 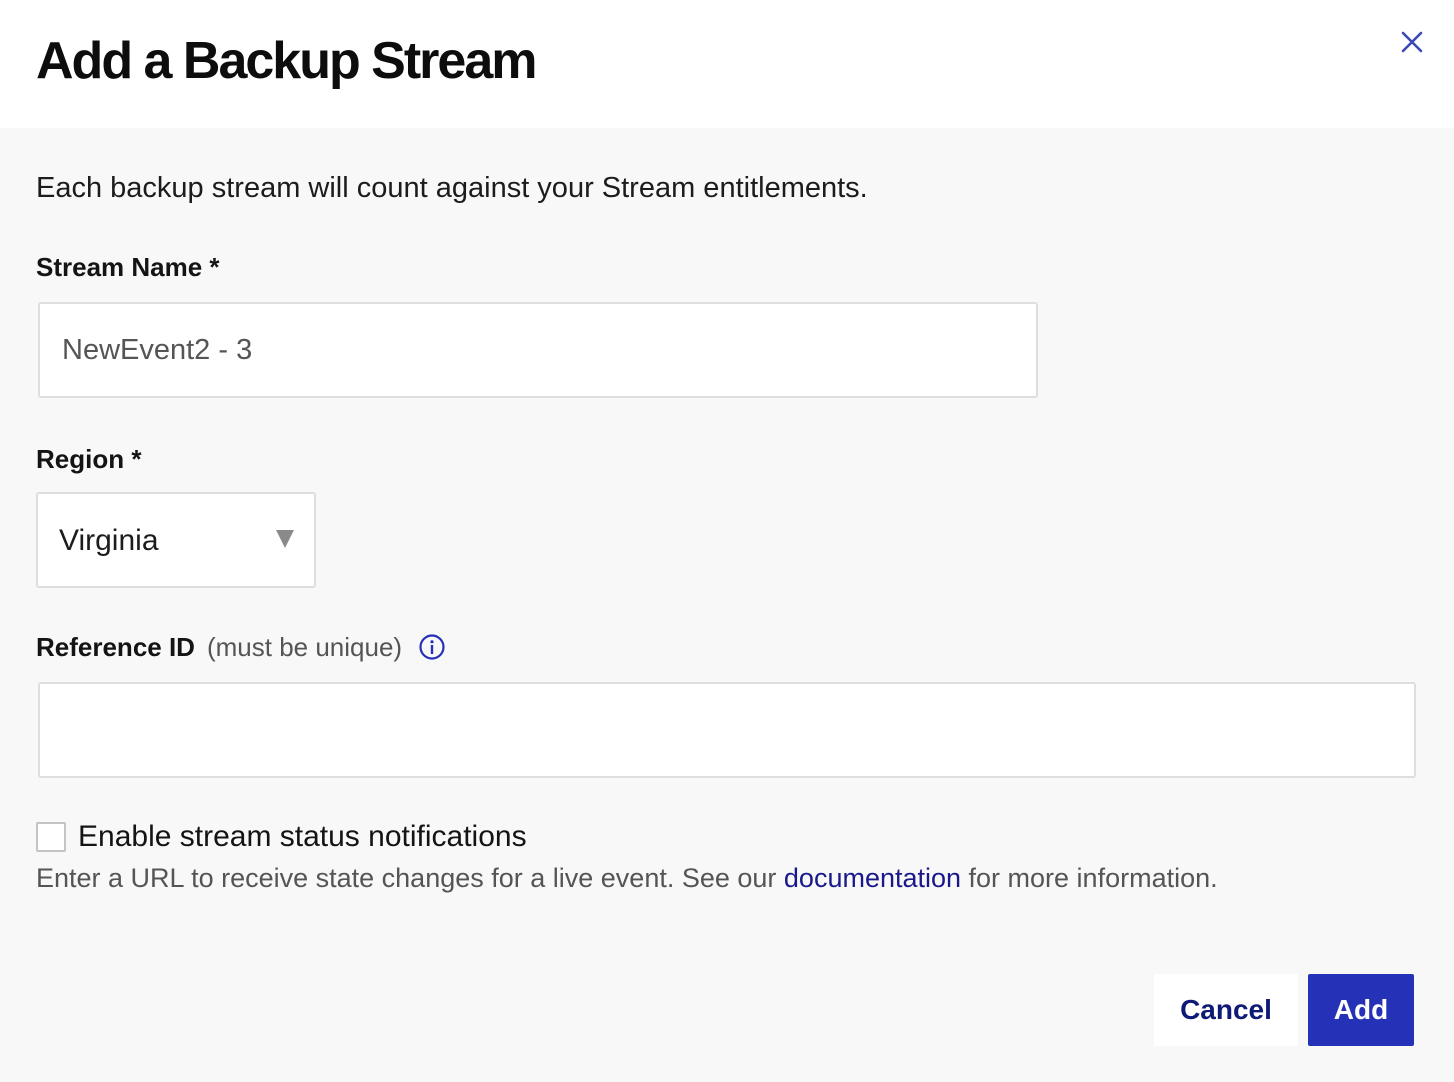 I want to click on region-selected-value: Virginia, so click(x=109, y=540).